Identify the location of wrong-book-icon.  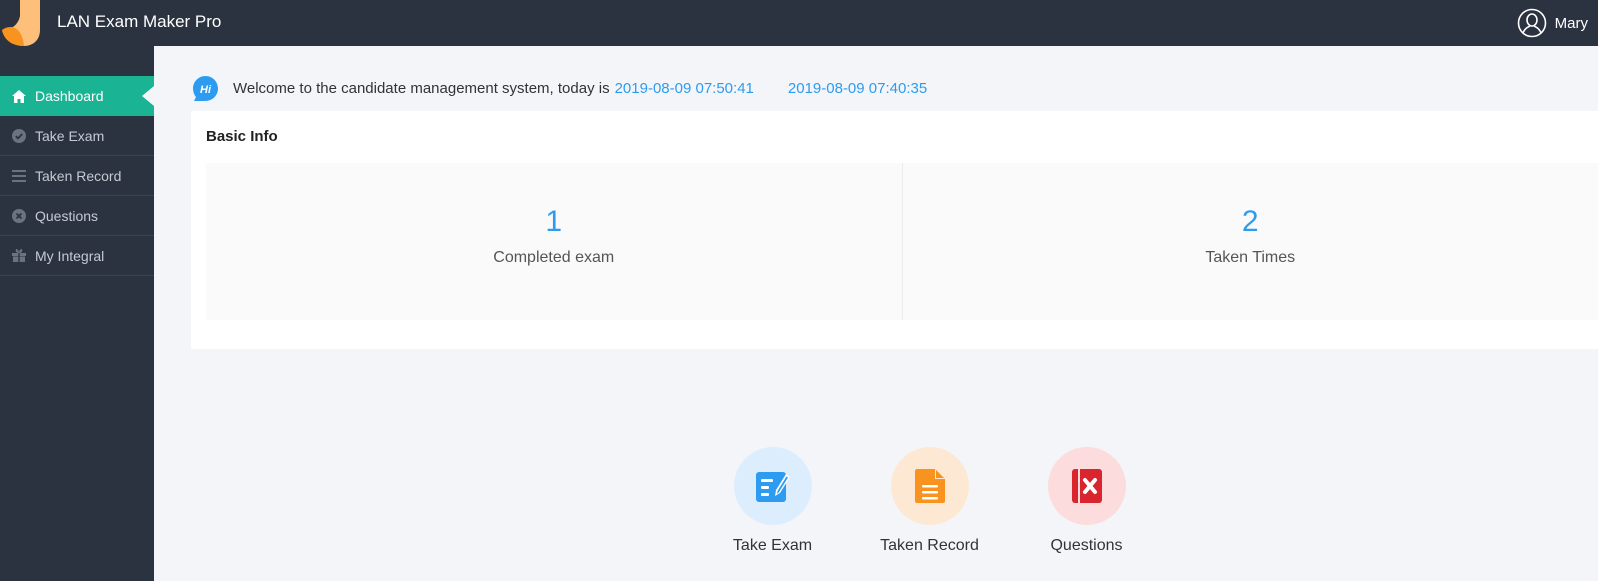
(1086, 486).